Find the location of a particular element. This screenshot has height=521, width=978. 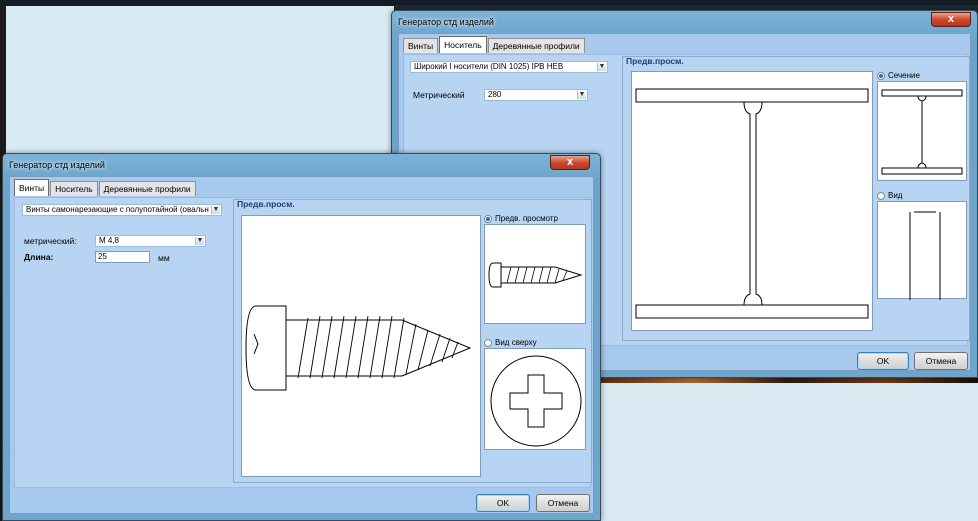

metric-size-select: 280 ▼ is located at coordinates (536, 95).